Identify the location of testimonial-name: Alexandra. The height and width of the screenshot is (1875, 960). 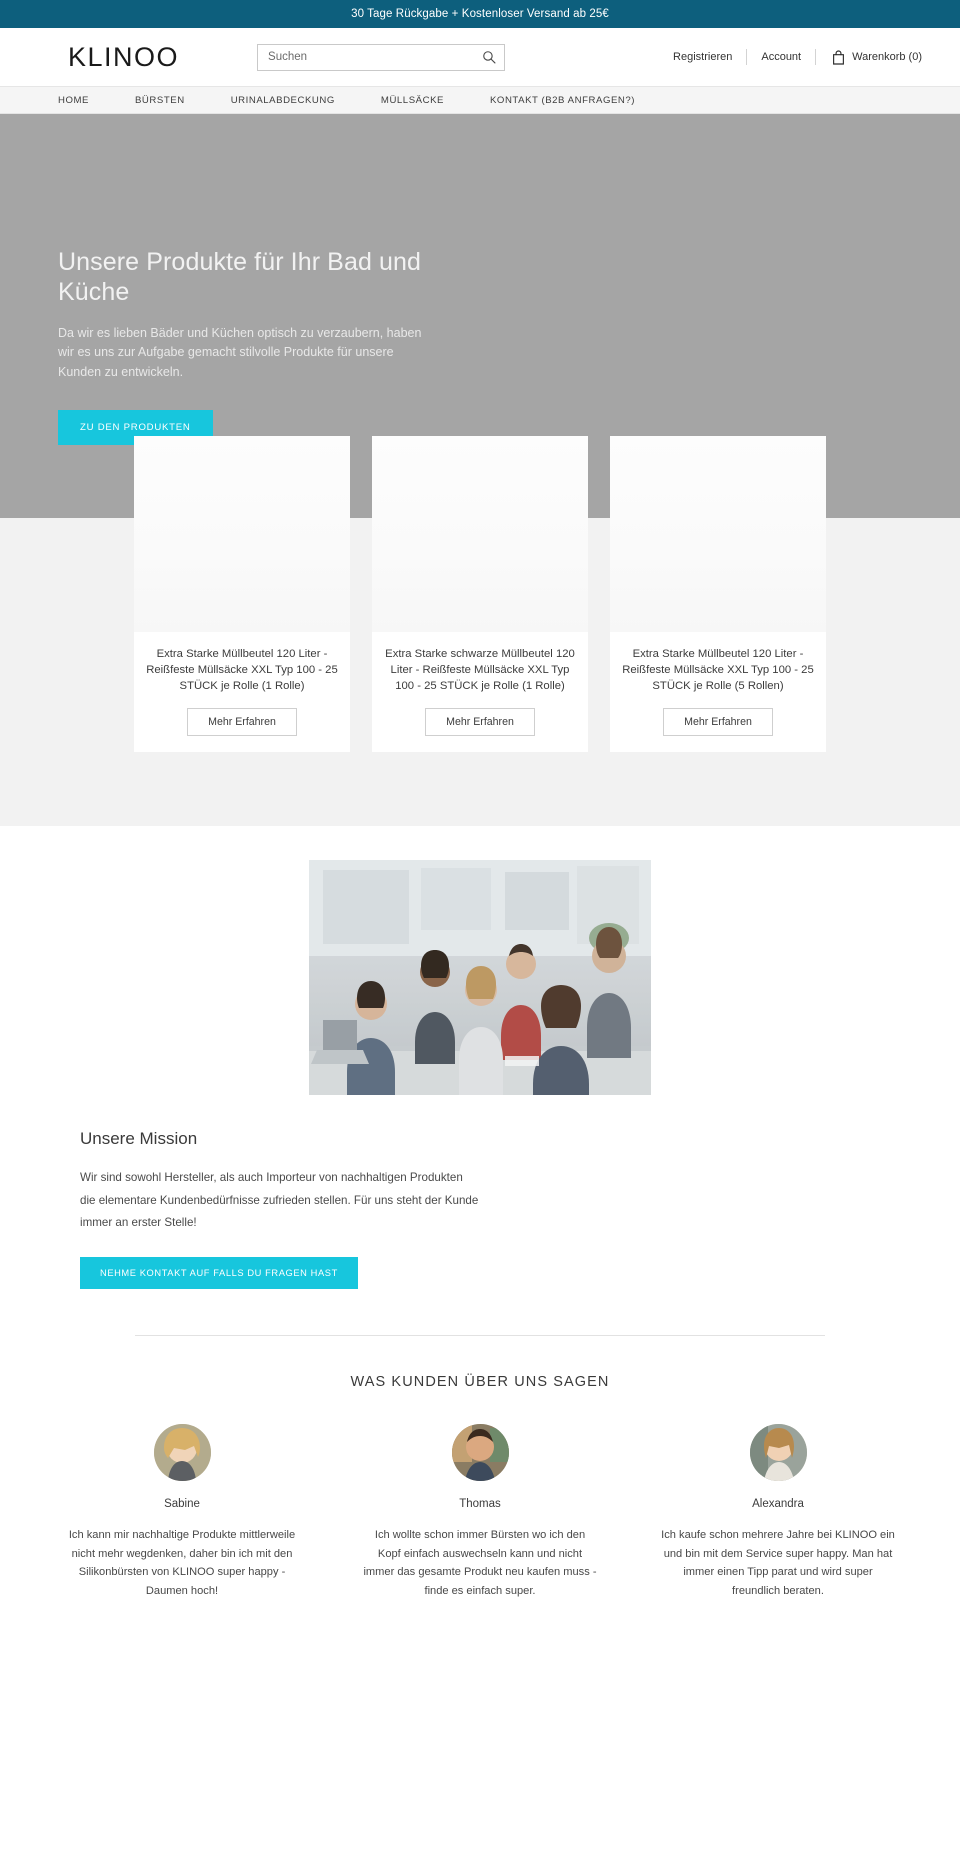
(778, 1503).